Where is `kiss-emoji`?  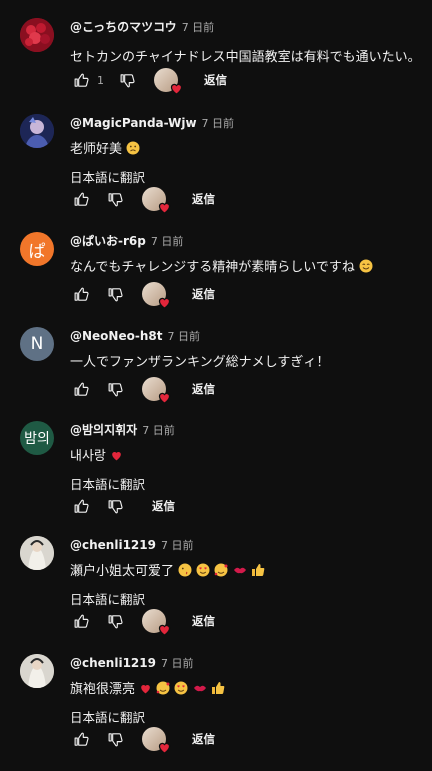
kiss-emoji is located at coordinates (185, 573).